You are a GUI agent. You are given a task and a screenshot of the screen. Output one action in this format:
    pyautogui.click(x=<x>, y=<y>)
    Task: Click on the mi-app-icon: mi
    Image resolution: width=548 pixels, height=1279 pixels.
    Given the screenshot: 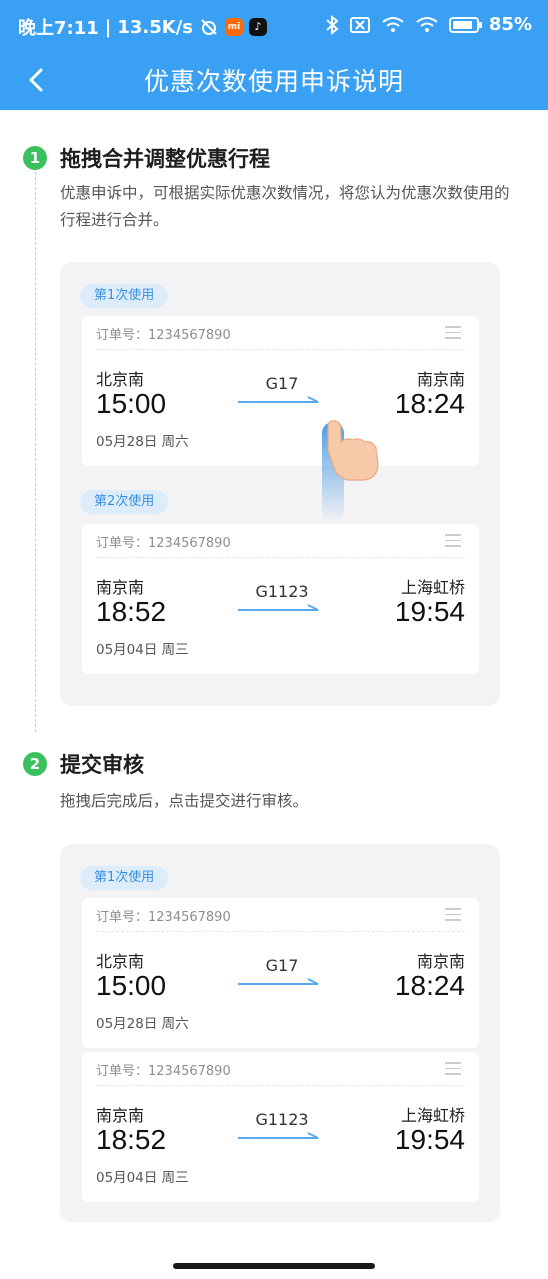 What is the action you would take?
    pyautogui.click(x=234, y=27)
    